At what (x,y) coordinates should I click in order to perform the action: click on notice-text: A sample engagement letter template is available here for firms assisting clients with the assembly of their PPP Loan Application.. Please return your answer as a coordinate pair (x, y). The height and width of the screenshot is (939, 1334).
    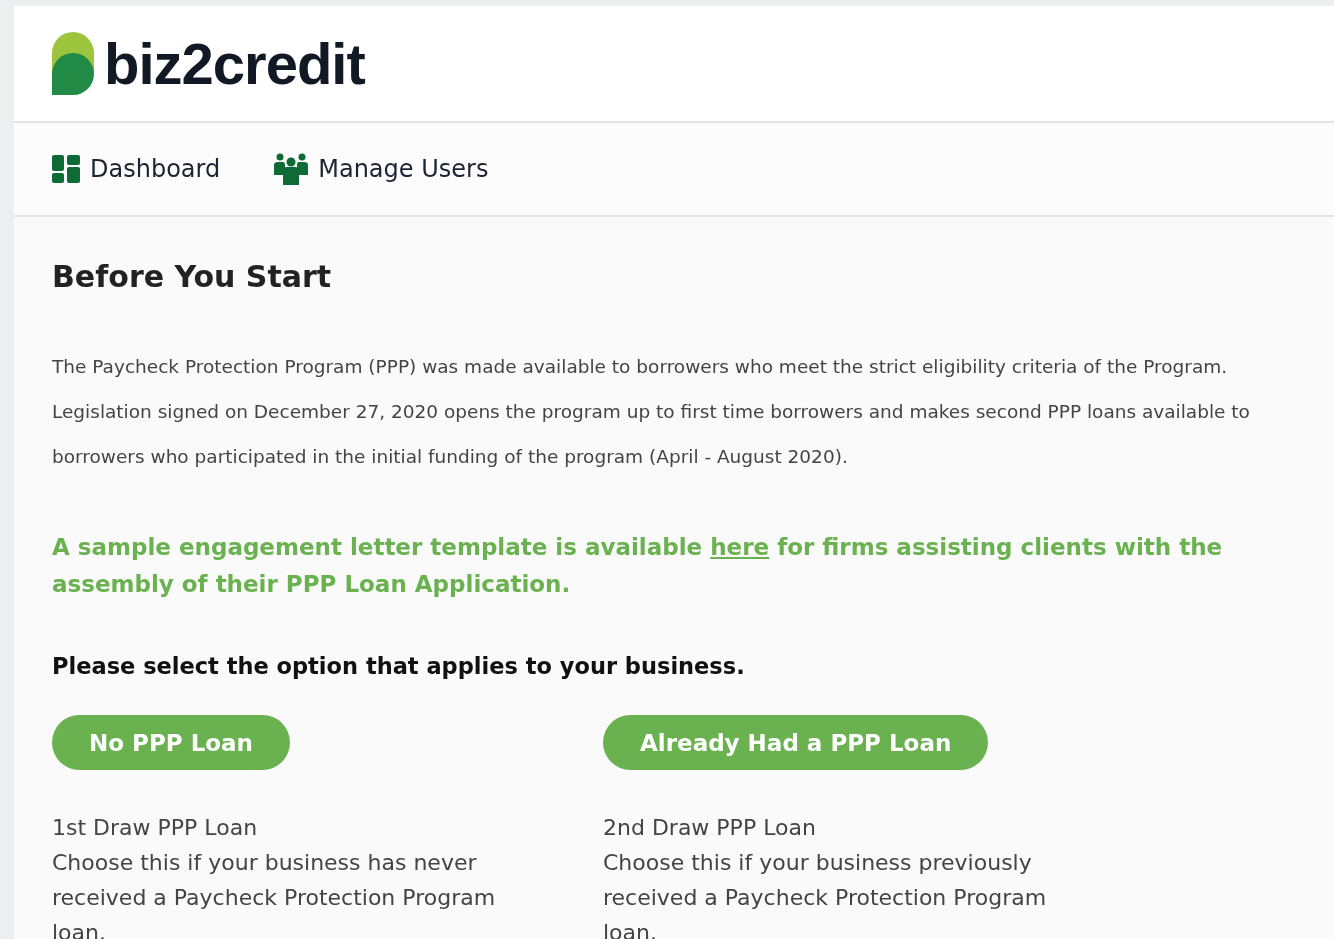
    Looking at the image, I should click on (638, 566).